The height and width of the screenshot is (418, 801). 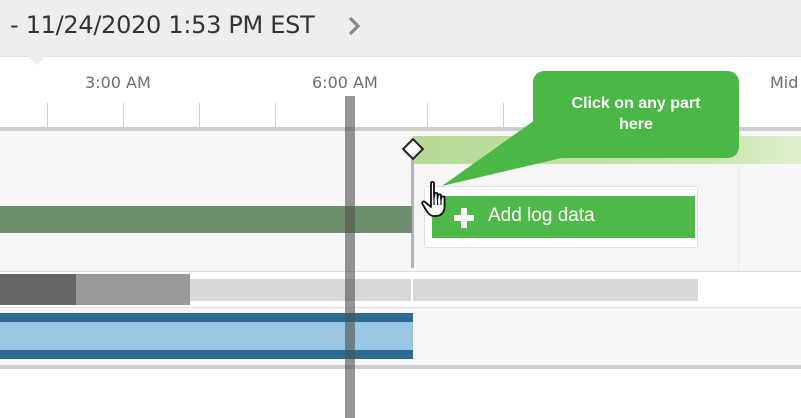 I want to click on header-datetime: - 11/24/2020 1:53 PM EST, so click(x=162, y=25).